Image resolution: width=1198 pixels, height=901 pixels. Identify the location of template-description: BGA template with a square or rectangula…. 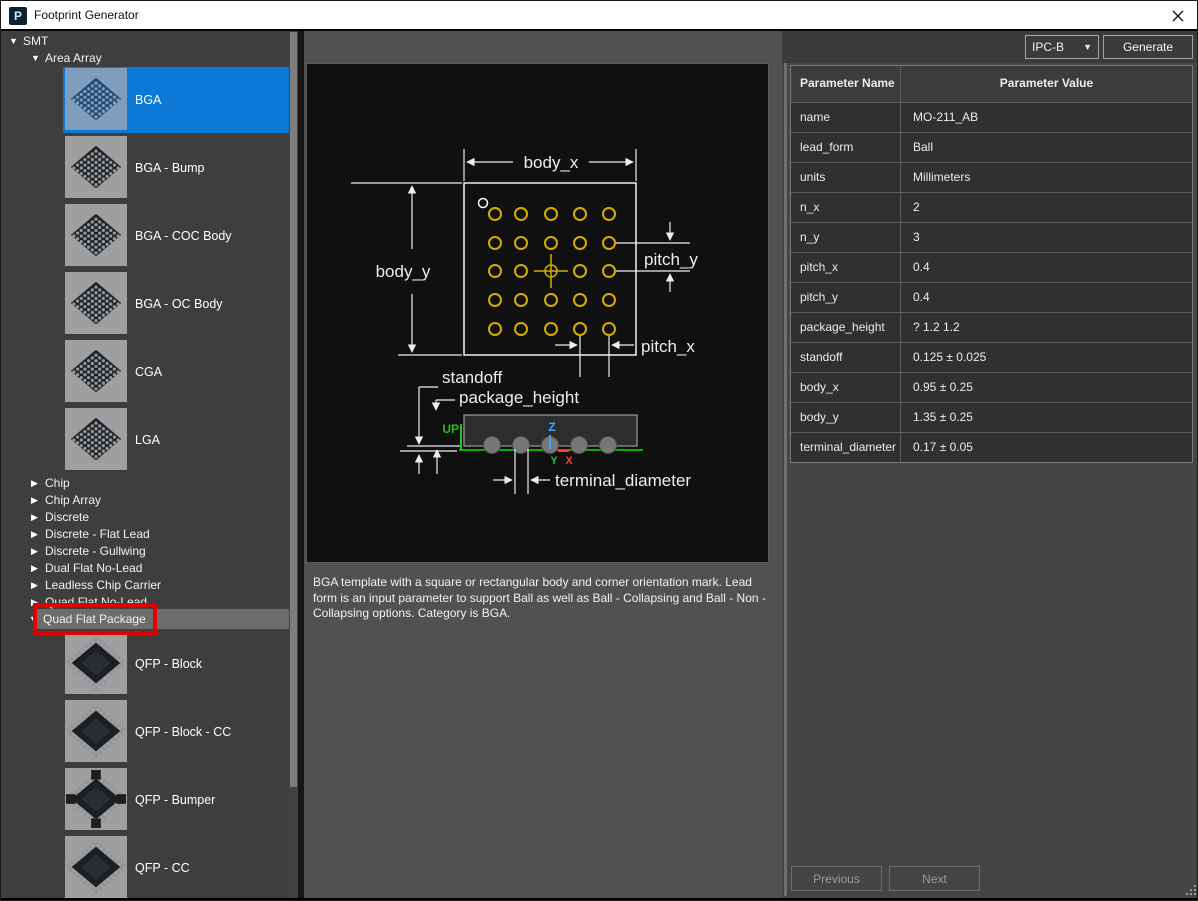
(539, 597).